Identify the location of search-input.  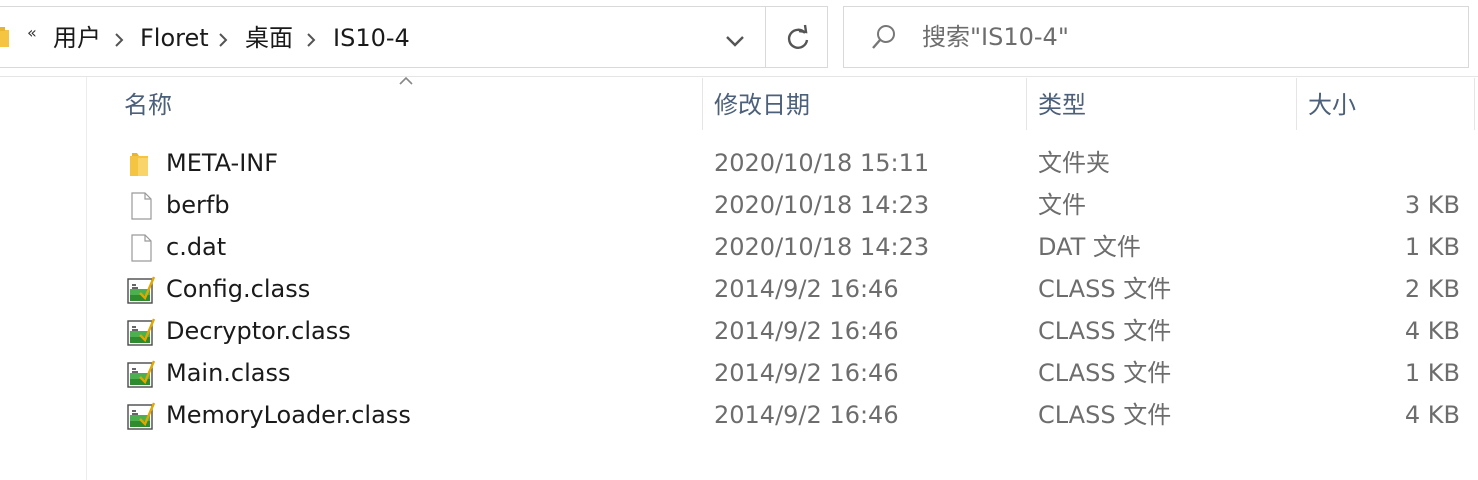
(1182, 37).